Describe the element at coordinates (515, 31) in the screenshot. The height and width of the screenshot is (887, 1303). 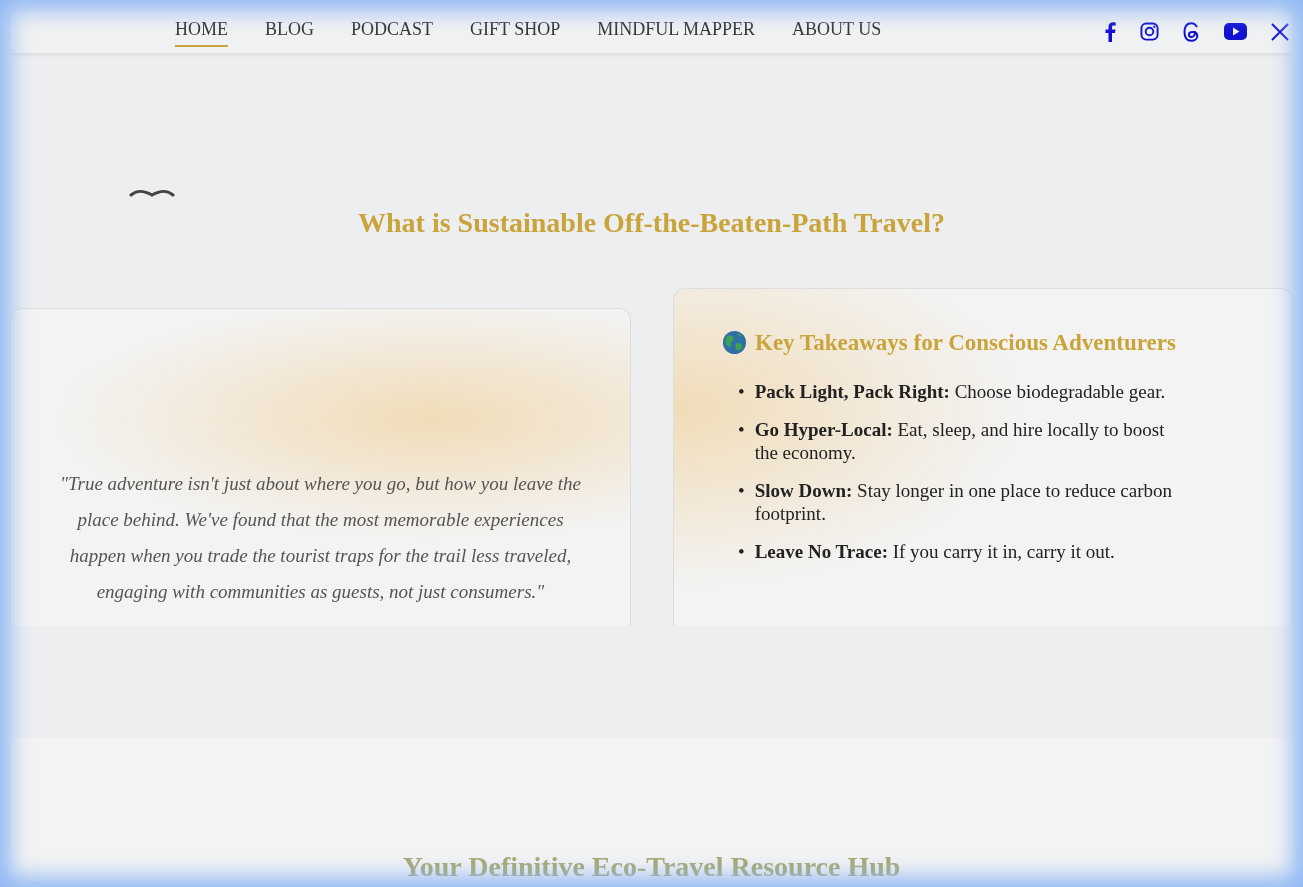
I see `nav-link: GIFT SHOP` at that location.